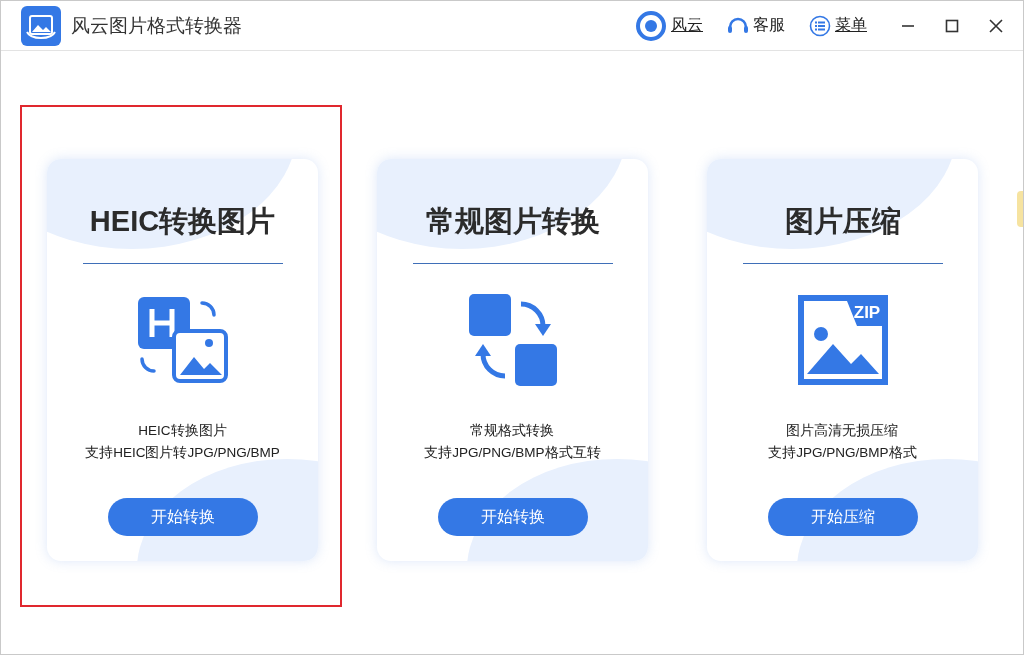 This screenshot has height=655, width=1024. What do you see at coordinates (756, 25) in the screenshot?
I see `support-link: 客服` at bounding box center [756, 25].